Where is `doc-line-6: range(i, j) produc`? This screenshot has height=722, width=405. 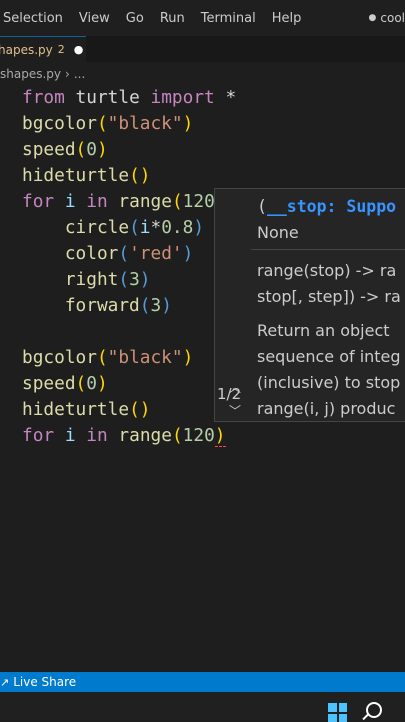 doc-line-6: range(i, j) produc is located at coordinates (326, 408).